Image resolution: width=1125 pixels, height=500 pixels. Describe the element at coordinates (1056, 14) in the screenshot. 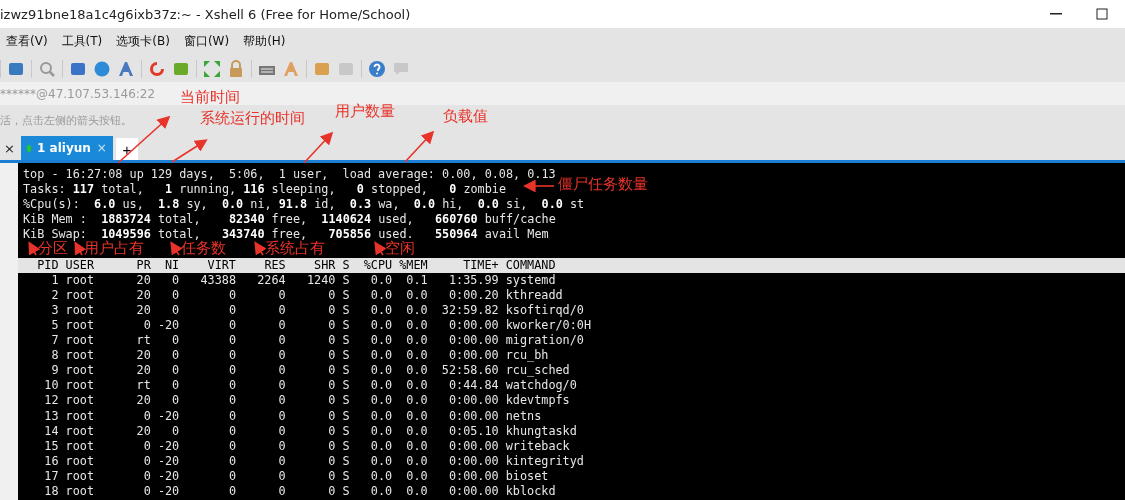

I see `minimize-icon` at that location.